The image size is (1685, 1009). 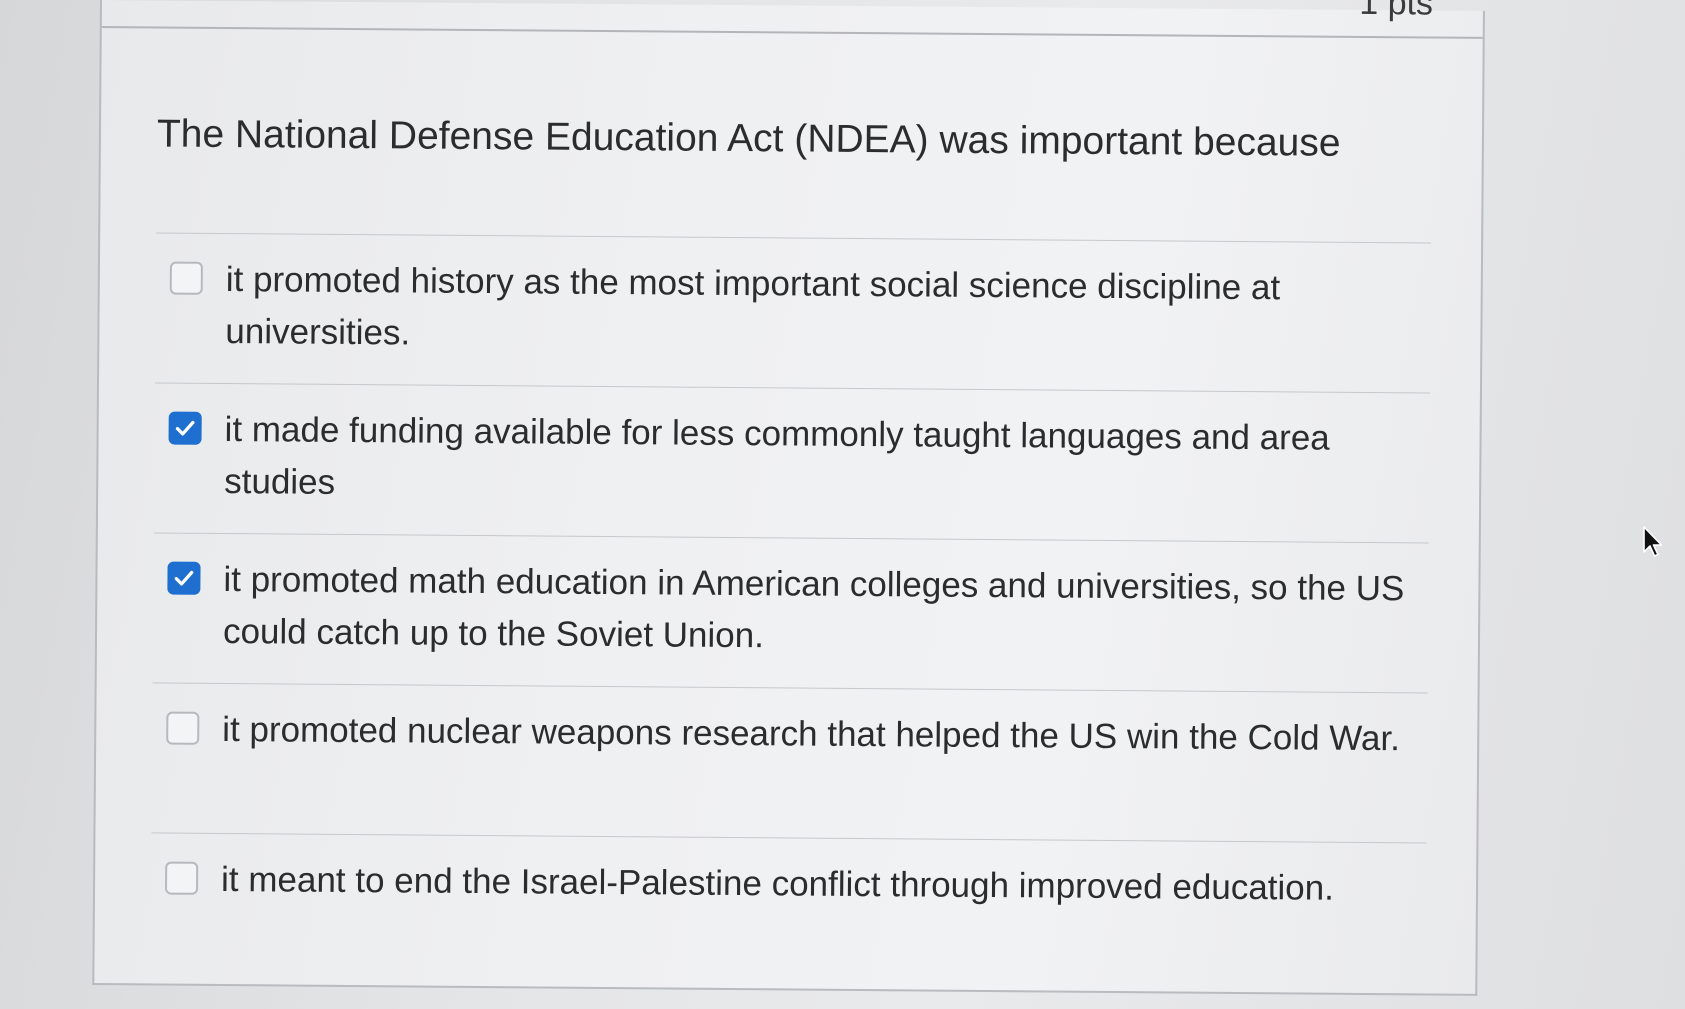 I want to click on points-label: 1 pts, so click(x=1396, y=11).